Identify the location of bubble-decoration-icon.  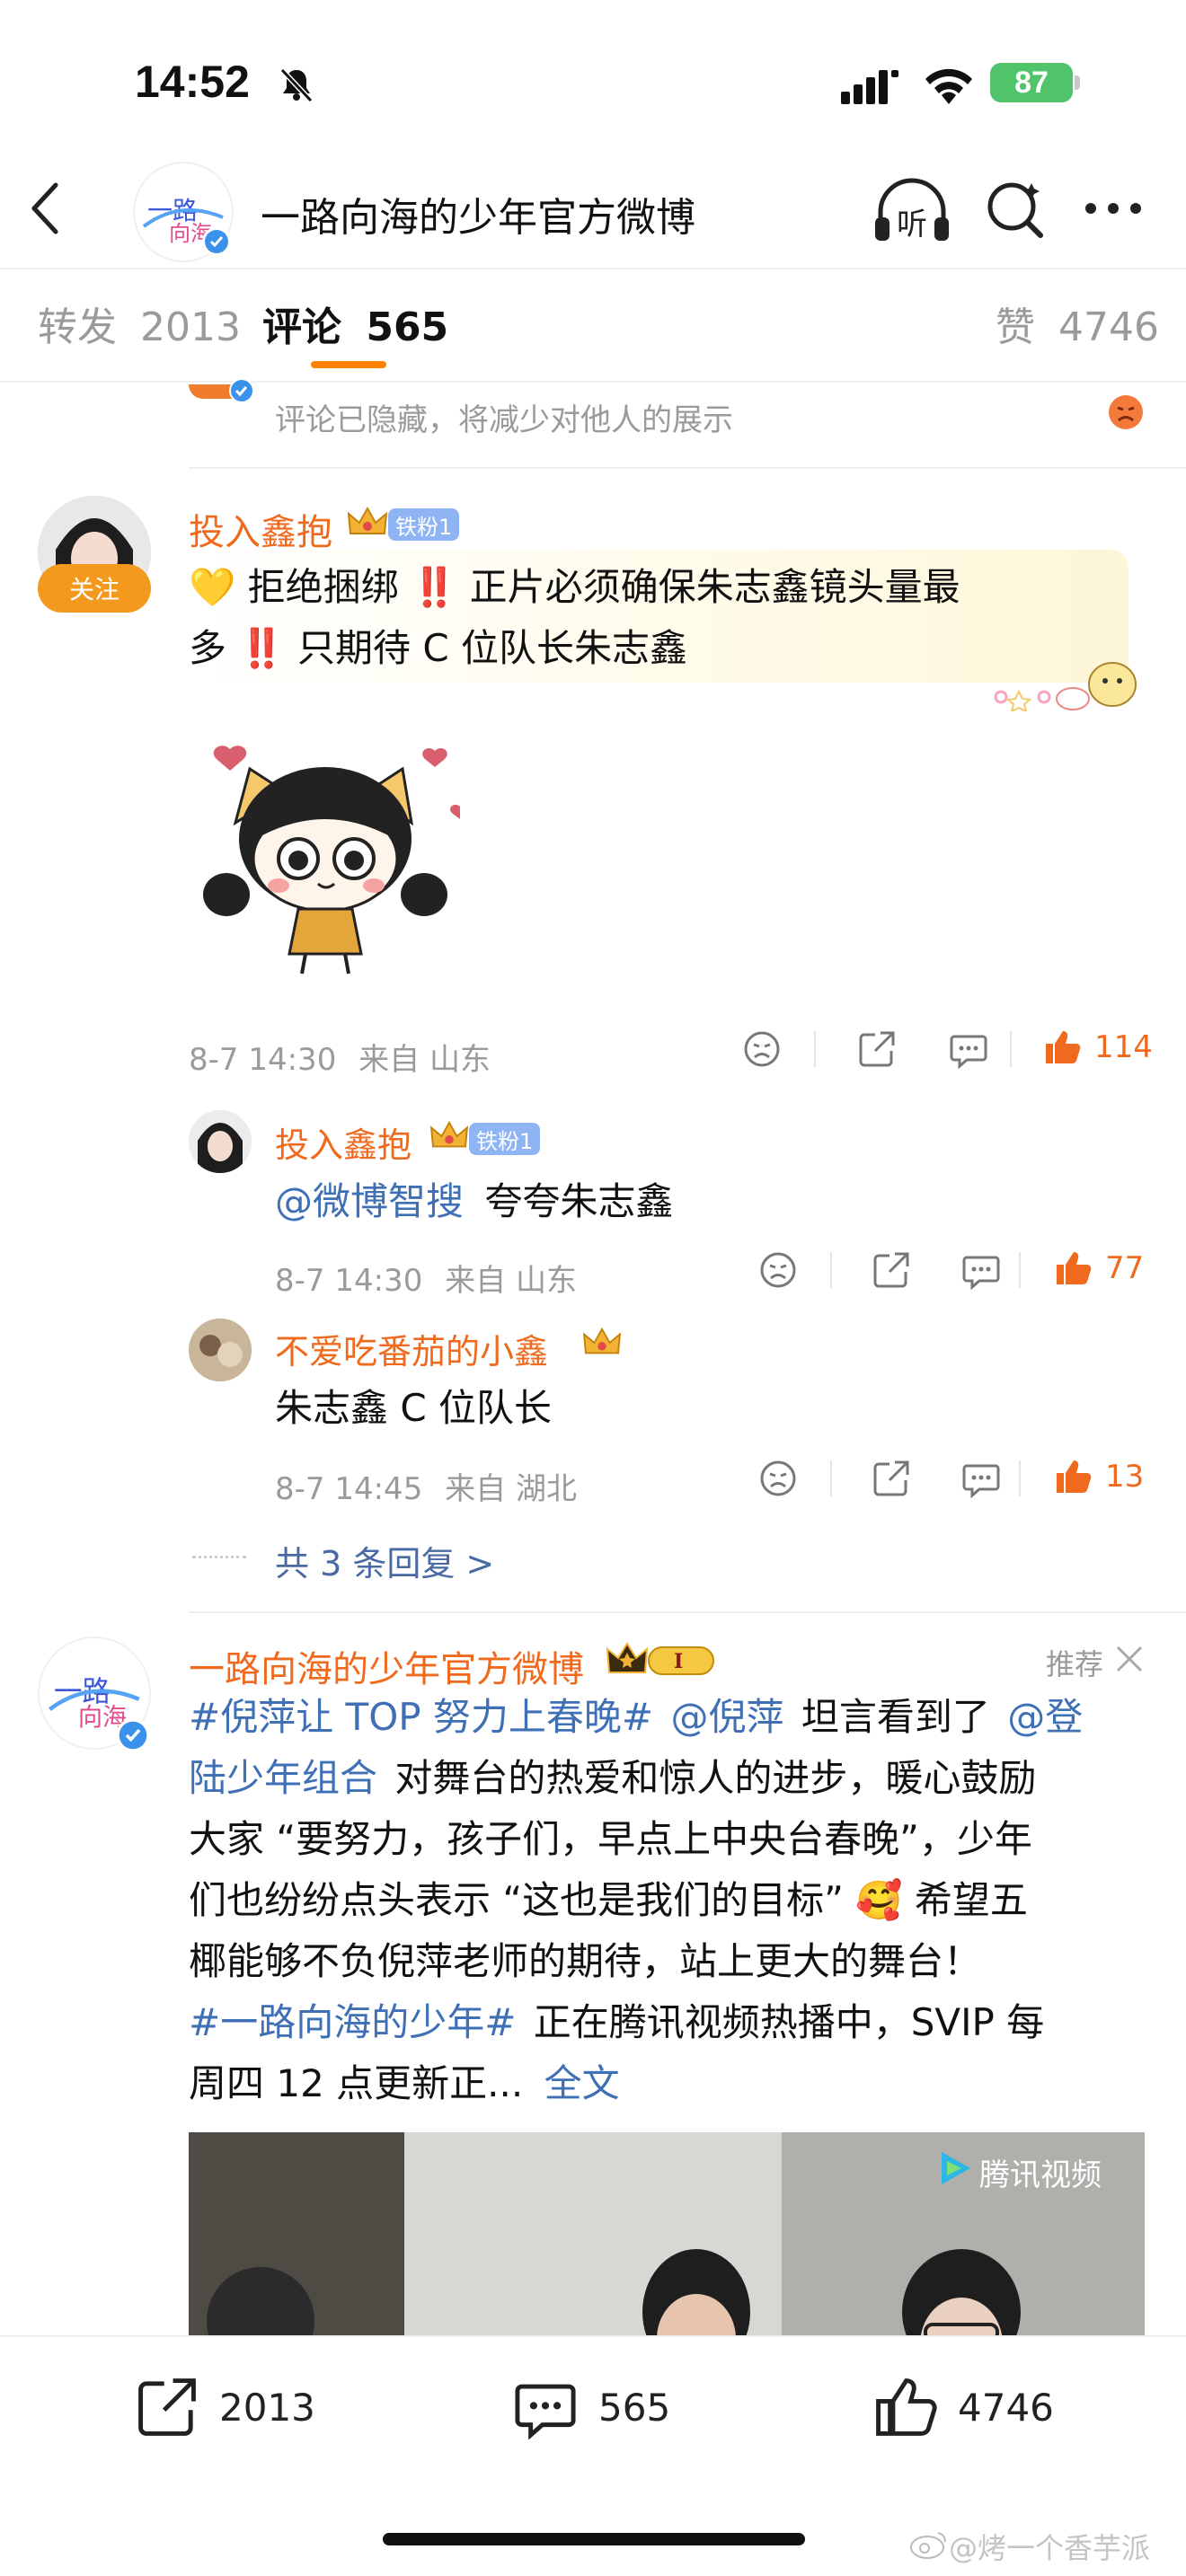
(1068, 681).